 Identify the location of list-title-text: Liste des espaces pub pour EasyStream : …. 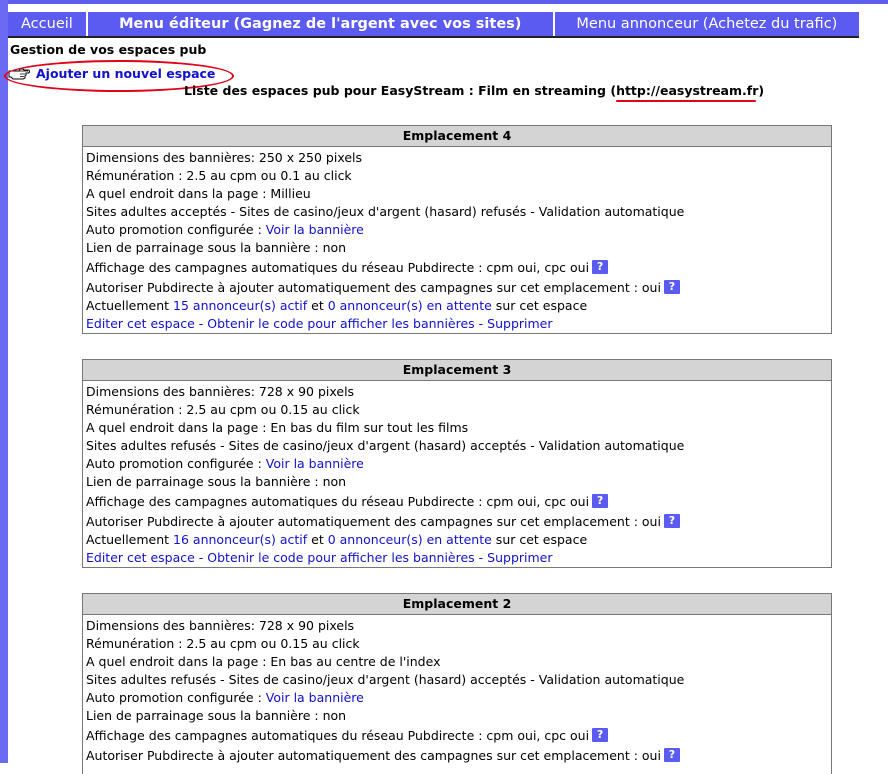
(400, 90).